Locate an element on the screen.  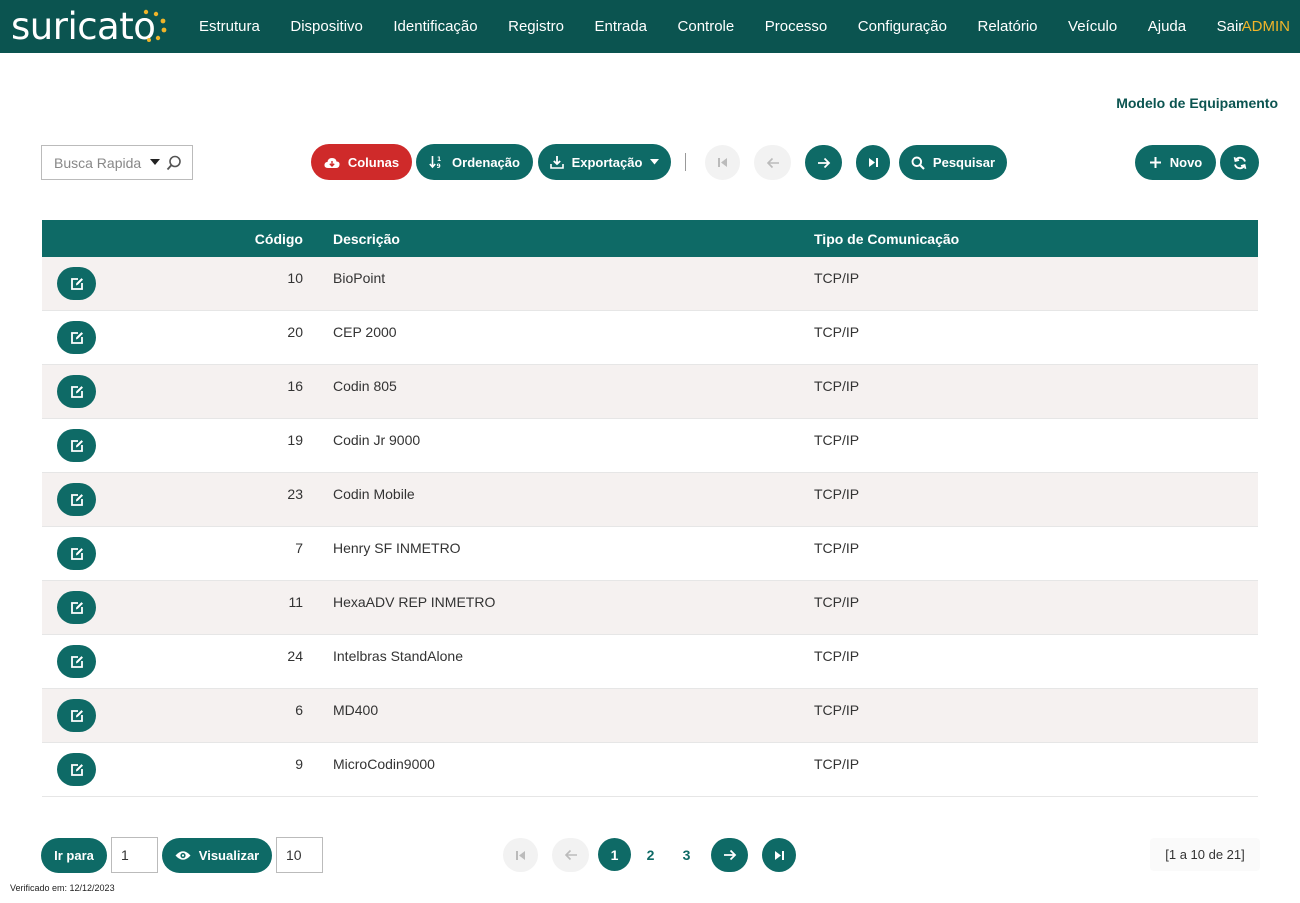
first-page-icon is located at coordinates (520, 855).